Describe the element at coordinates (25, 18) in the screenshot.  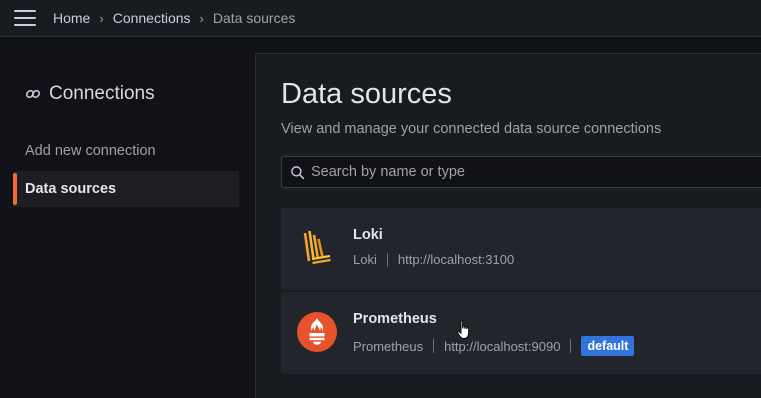
I see `hamburger-menu-icon` at that location.